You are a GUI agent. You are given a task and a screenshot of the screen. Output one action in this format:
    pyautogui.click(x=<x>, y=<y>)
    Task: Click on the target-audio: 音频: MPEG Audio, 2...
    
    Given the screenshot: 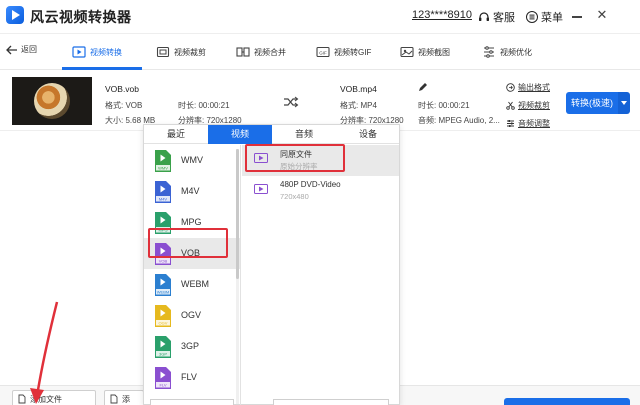 What is the action you would take?
    pyautogui.click(x=459, y=120)
    